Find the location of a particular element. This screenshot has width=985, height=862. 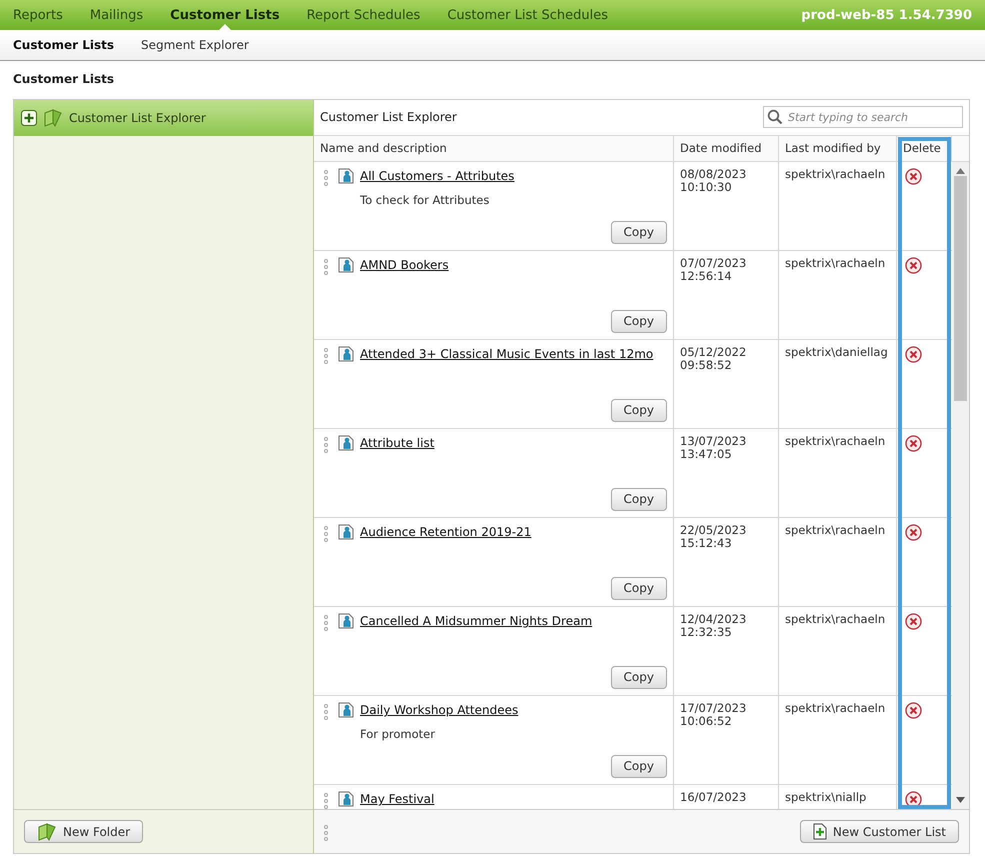

list-name-link: May Festival is located at coordinates (513, 799).